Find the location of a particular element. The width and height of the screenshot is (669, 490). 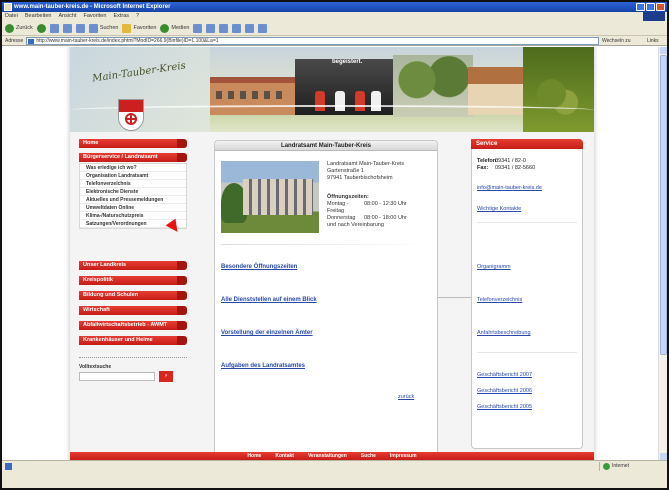

toolbar: Zurück Suchen Favoriten Medien is located at coordinates (334, 28).